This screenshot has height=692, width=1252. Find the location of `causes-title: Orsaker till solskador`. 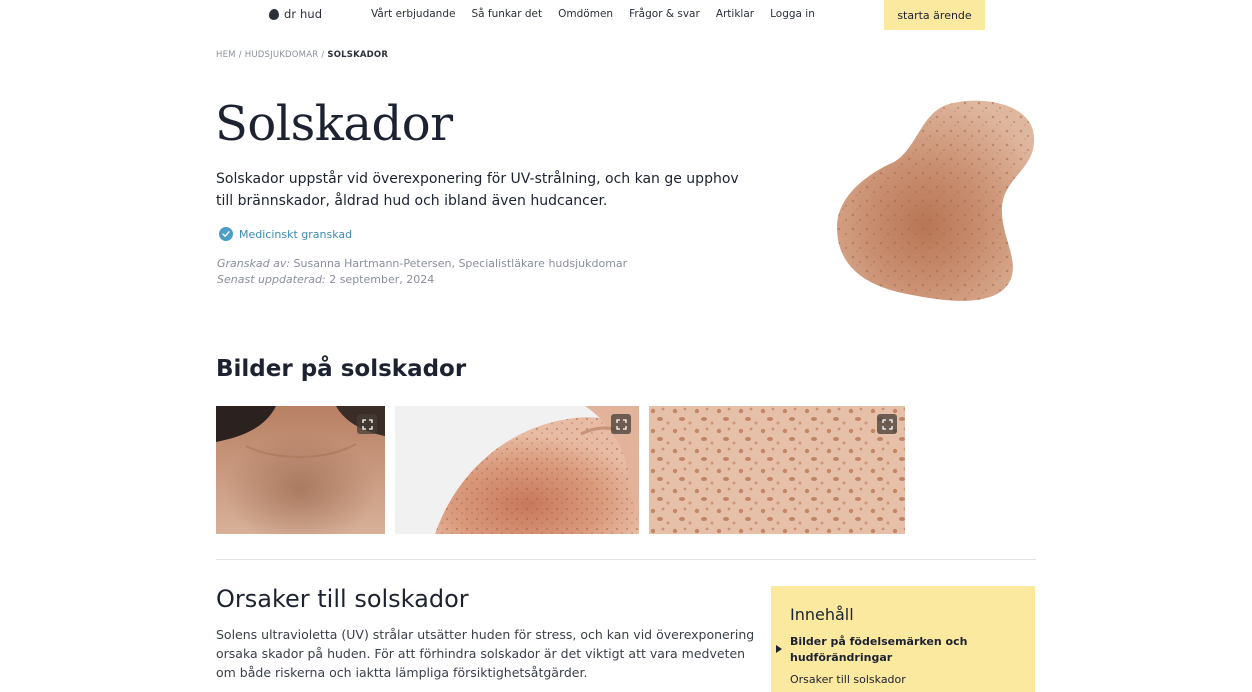

causes-title: Orsaker till solskador is located at coordinates (342, 599).